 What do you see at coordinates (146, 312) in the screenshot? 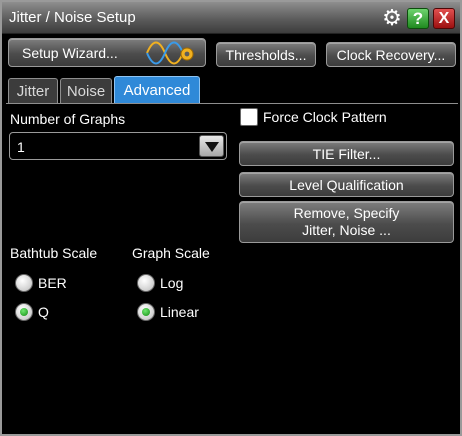
I see `graph-linear-radio` at bounding box center [146, 312].